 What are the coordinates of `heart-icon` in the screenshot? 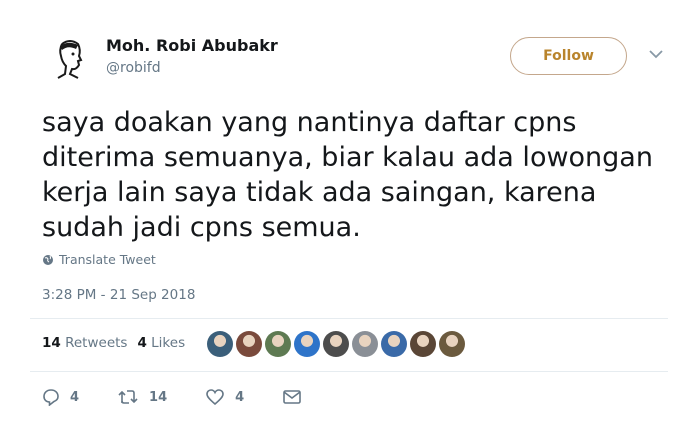 It's located at (215, 397).